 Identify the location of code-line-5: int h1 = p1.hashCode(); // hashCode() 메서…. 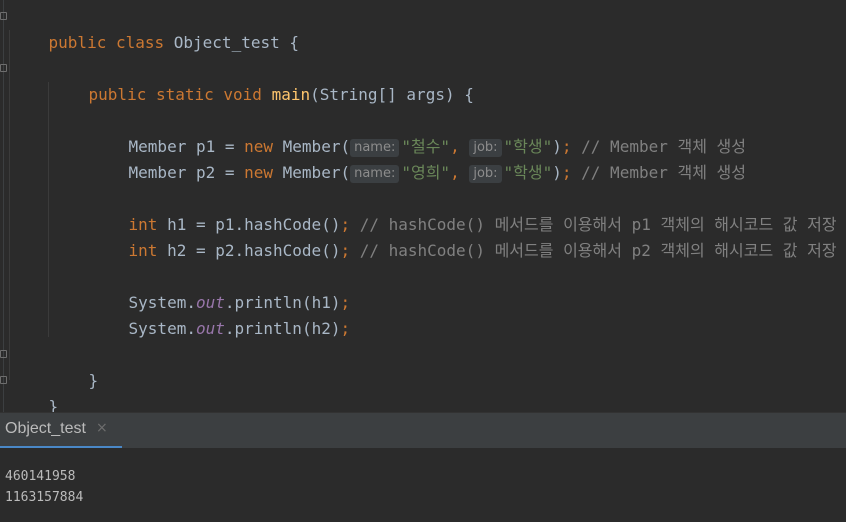
(463, 210).